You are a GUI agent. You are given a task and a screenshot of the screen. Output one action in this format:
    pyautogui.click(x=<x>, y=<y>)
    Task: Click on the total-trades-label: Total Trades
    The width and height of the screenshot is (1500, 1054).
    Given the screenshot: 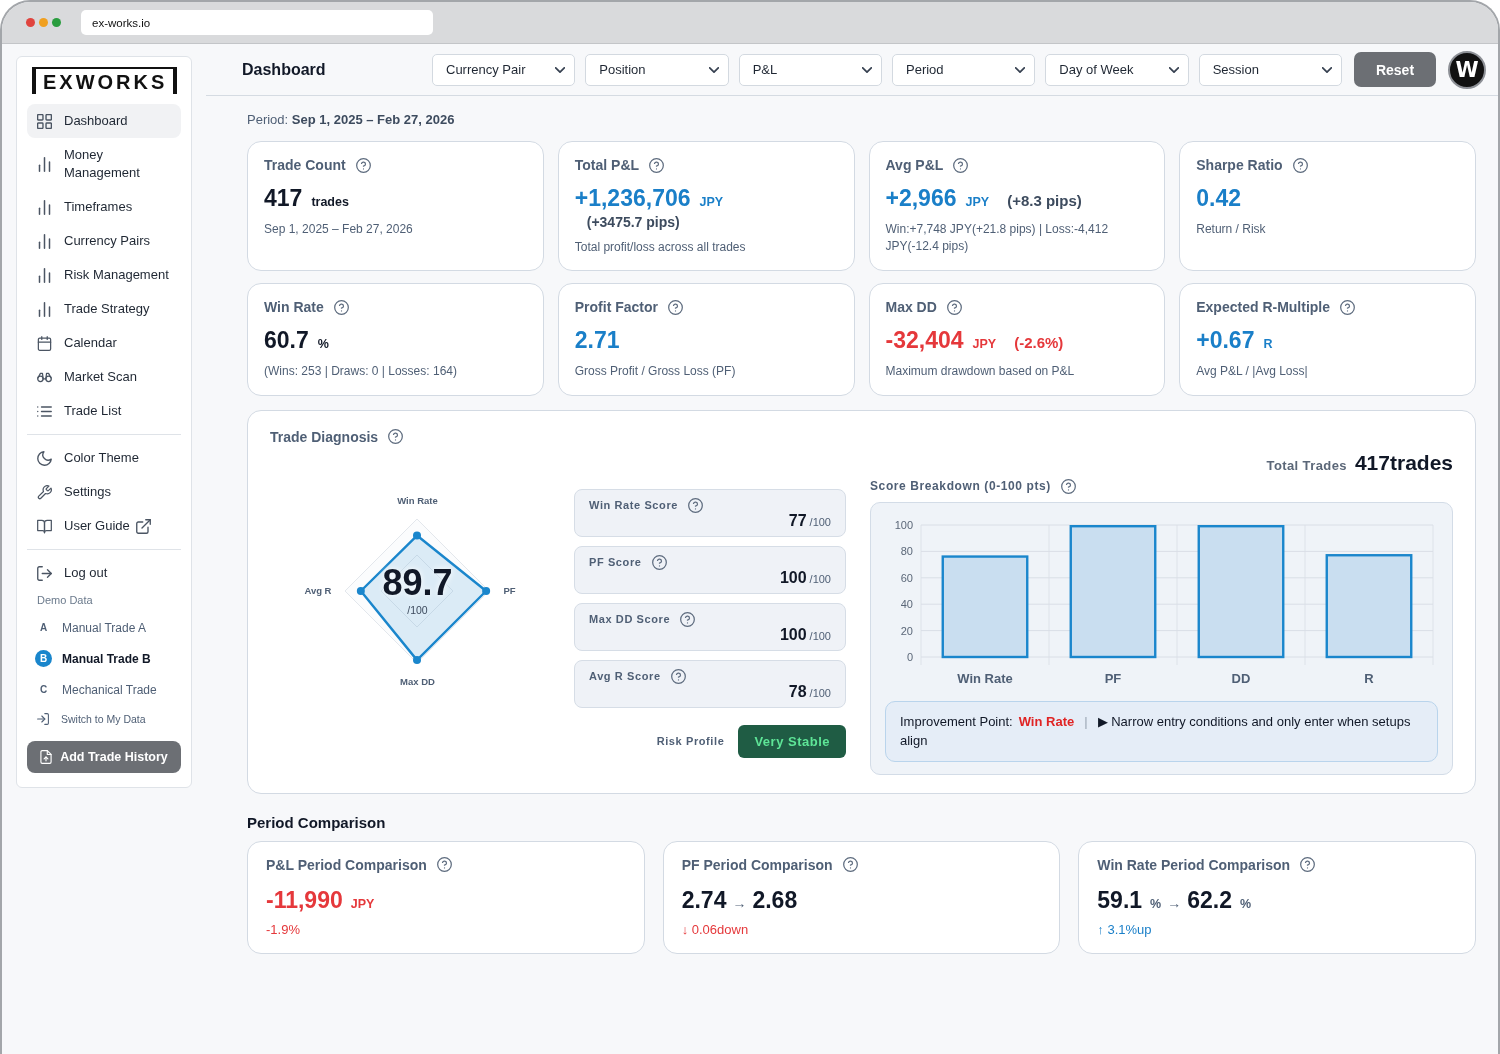 What is the action you would take?
    pyautogui.click(x=1306, y=465)
    